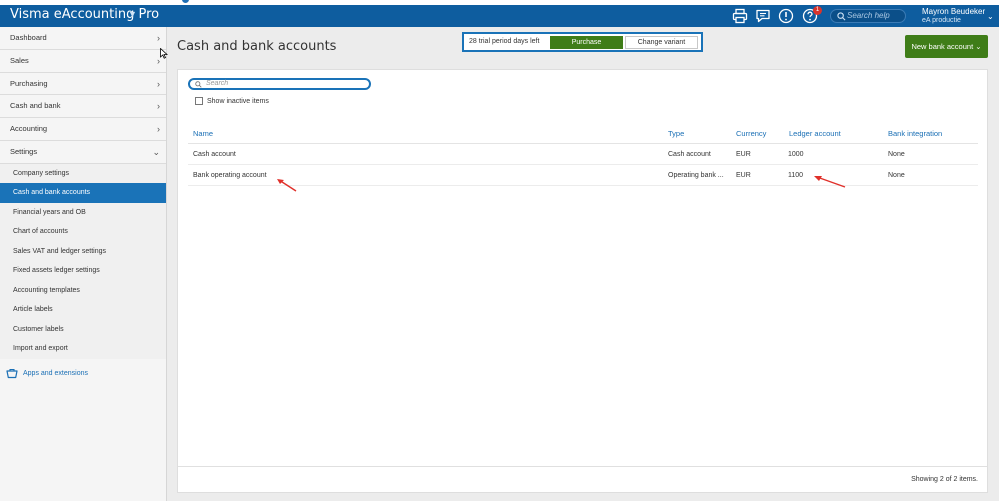 The image size is (999, 501). What do you see at coordinates (786, 16) in the screenshot?
I see `info-icon` at bounding box center [786, 16].